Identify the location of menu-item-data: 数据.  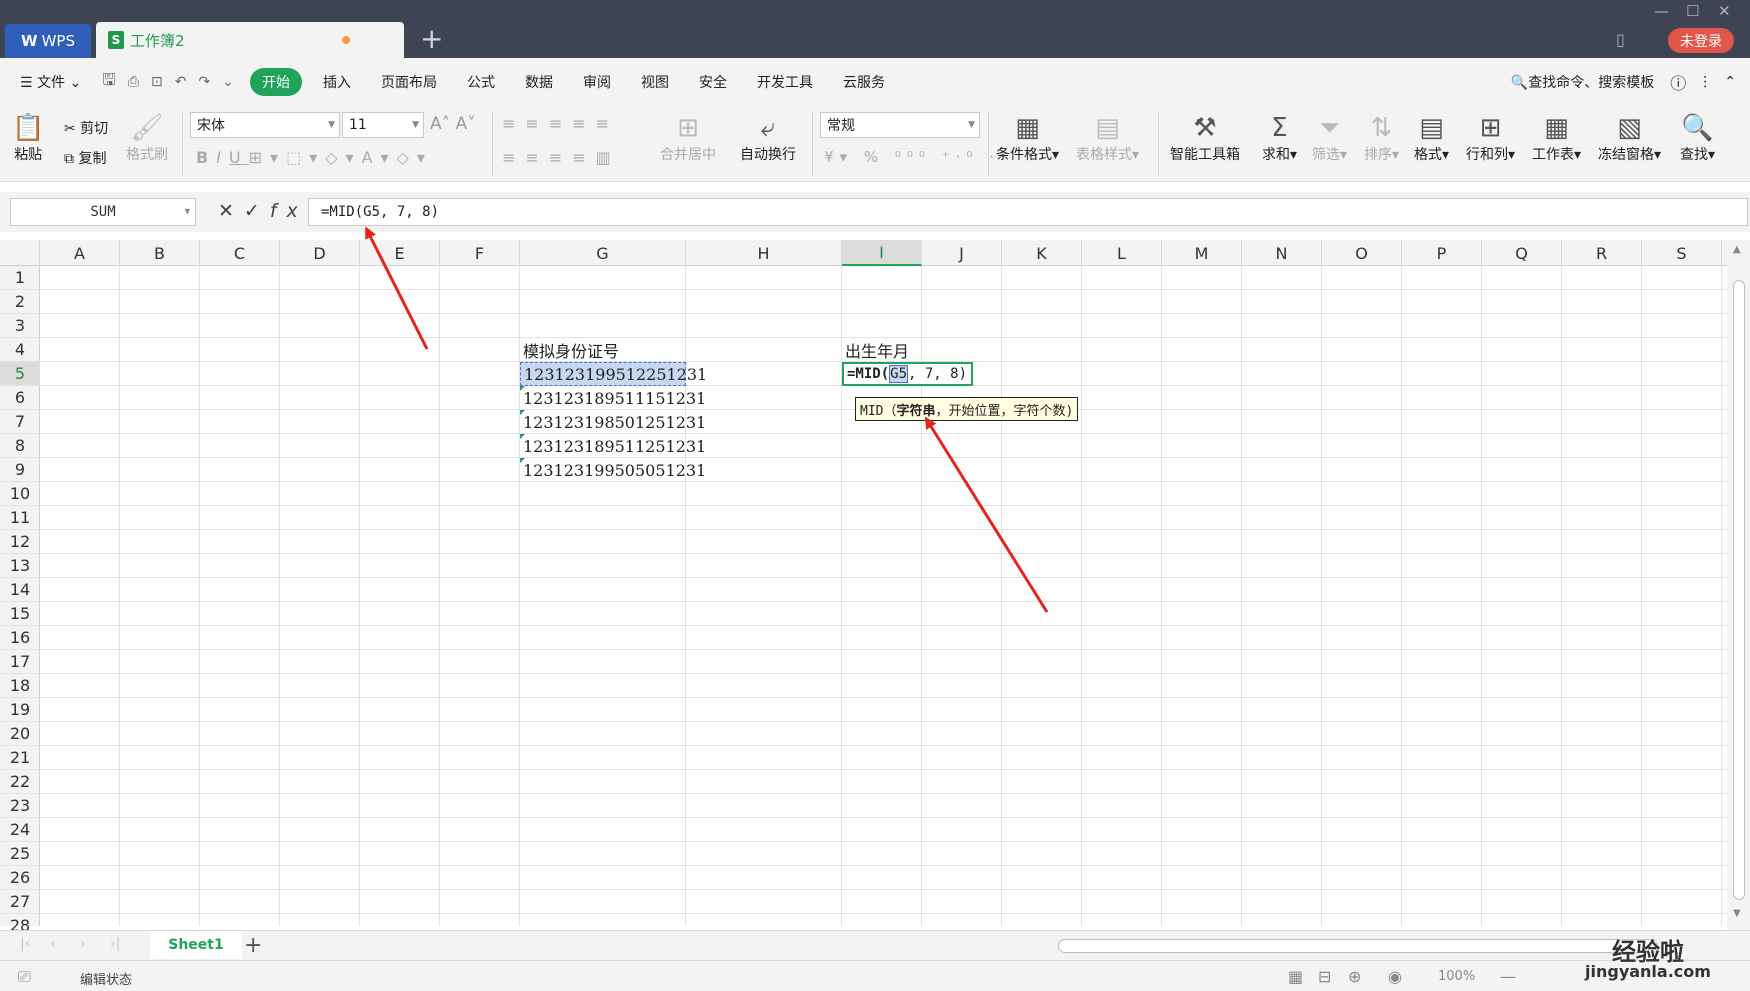
(539, 82).